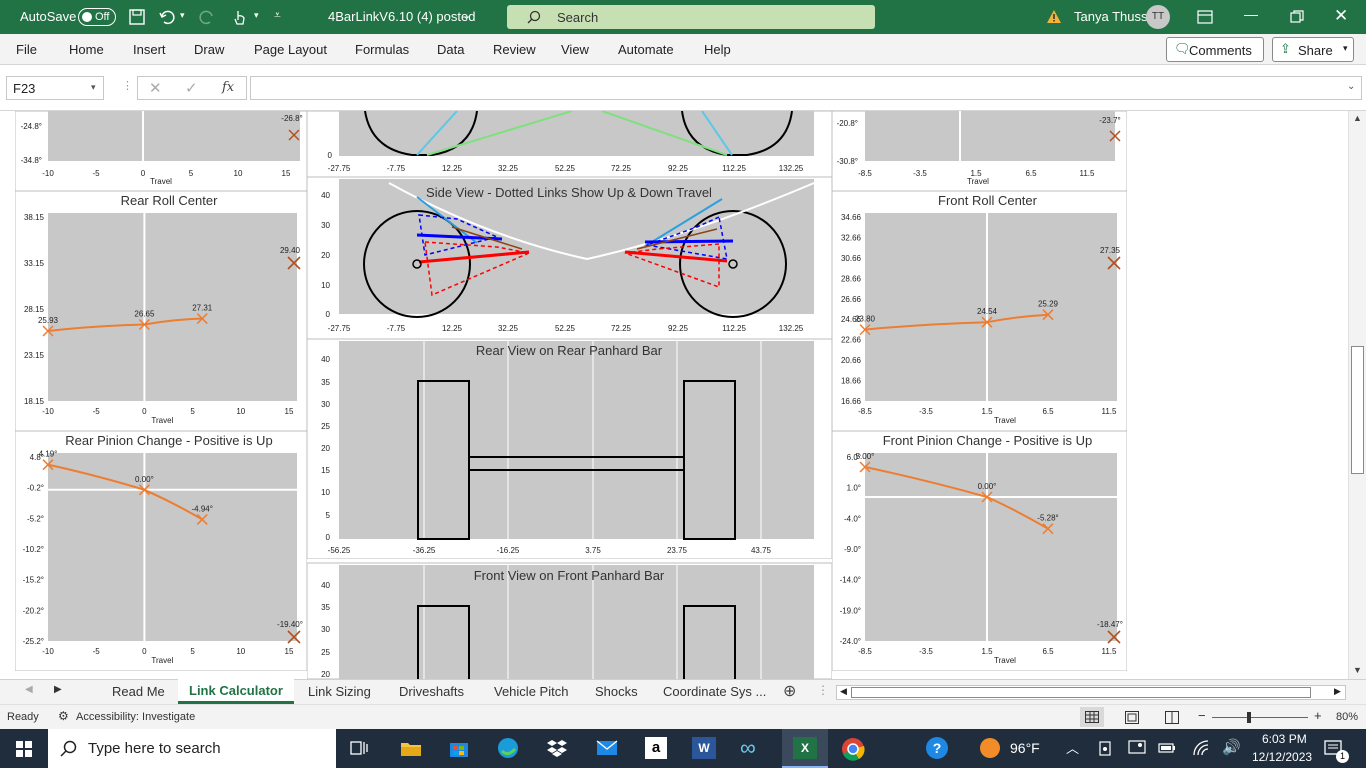  Describe the element at coordinates (1110, 16) in the screenshot. I see `user-name: Tanya Thuss` at that location.